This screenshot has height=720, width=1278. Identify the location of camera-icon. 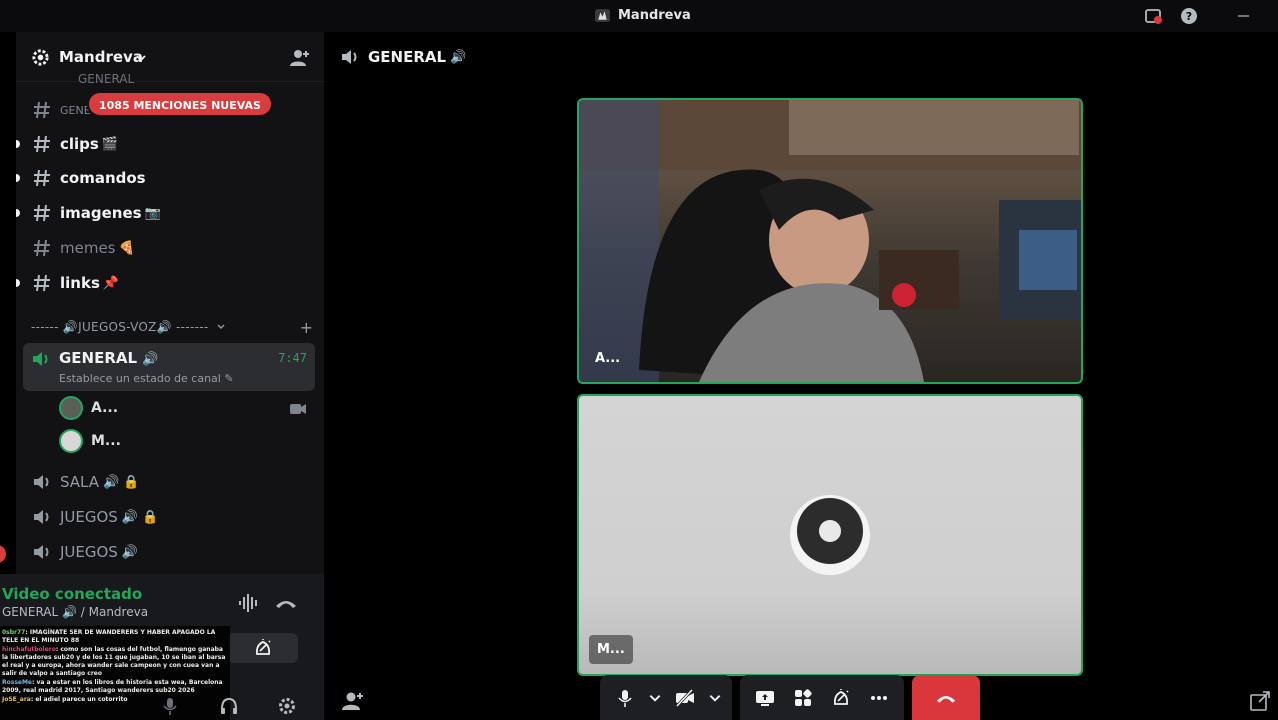
(298, 409).